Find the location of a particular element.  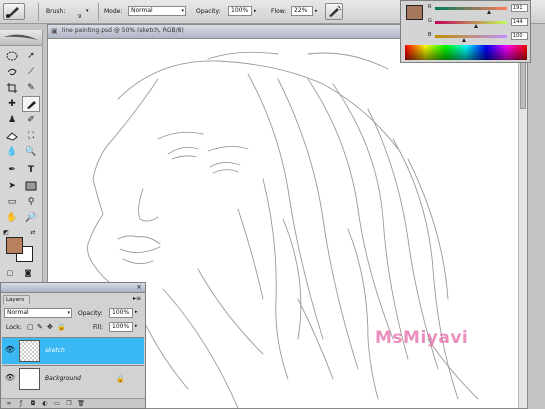

layer-thumbnail-background is located at coordinates (29, 379).